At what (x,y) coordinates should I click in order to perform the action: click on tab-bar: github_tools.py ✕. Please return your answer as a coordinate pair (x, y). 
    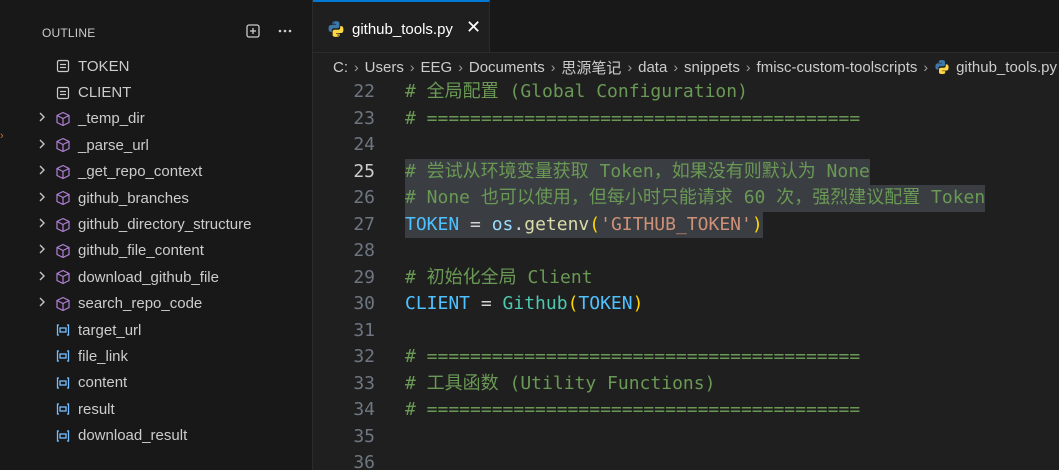
    Looking at the image, I should click on (686, 26).